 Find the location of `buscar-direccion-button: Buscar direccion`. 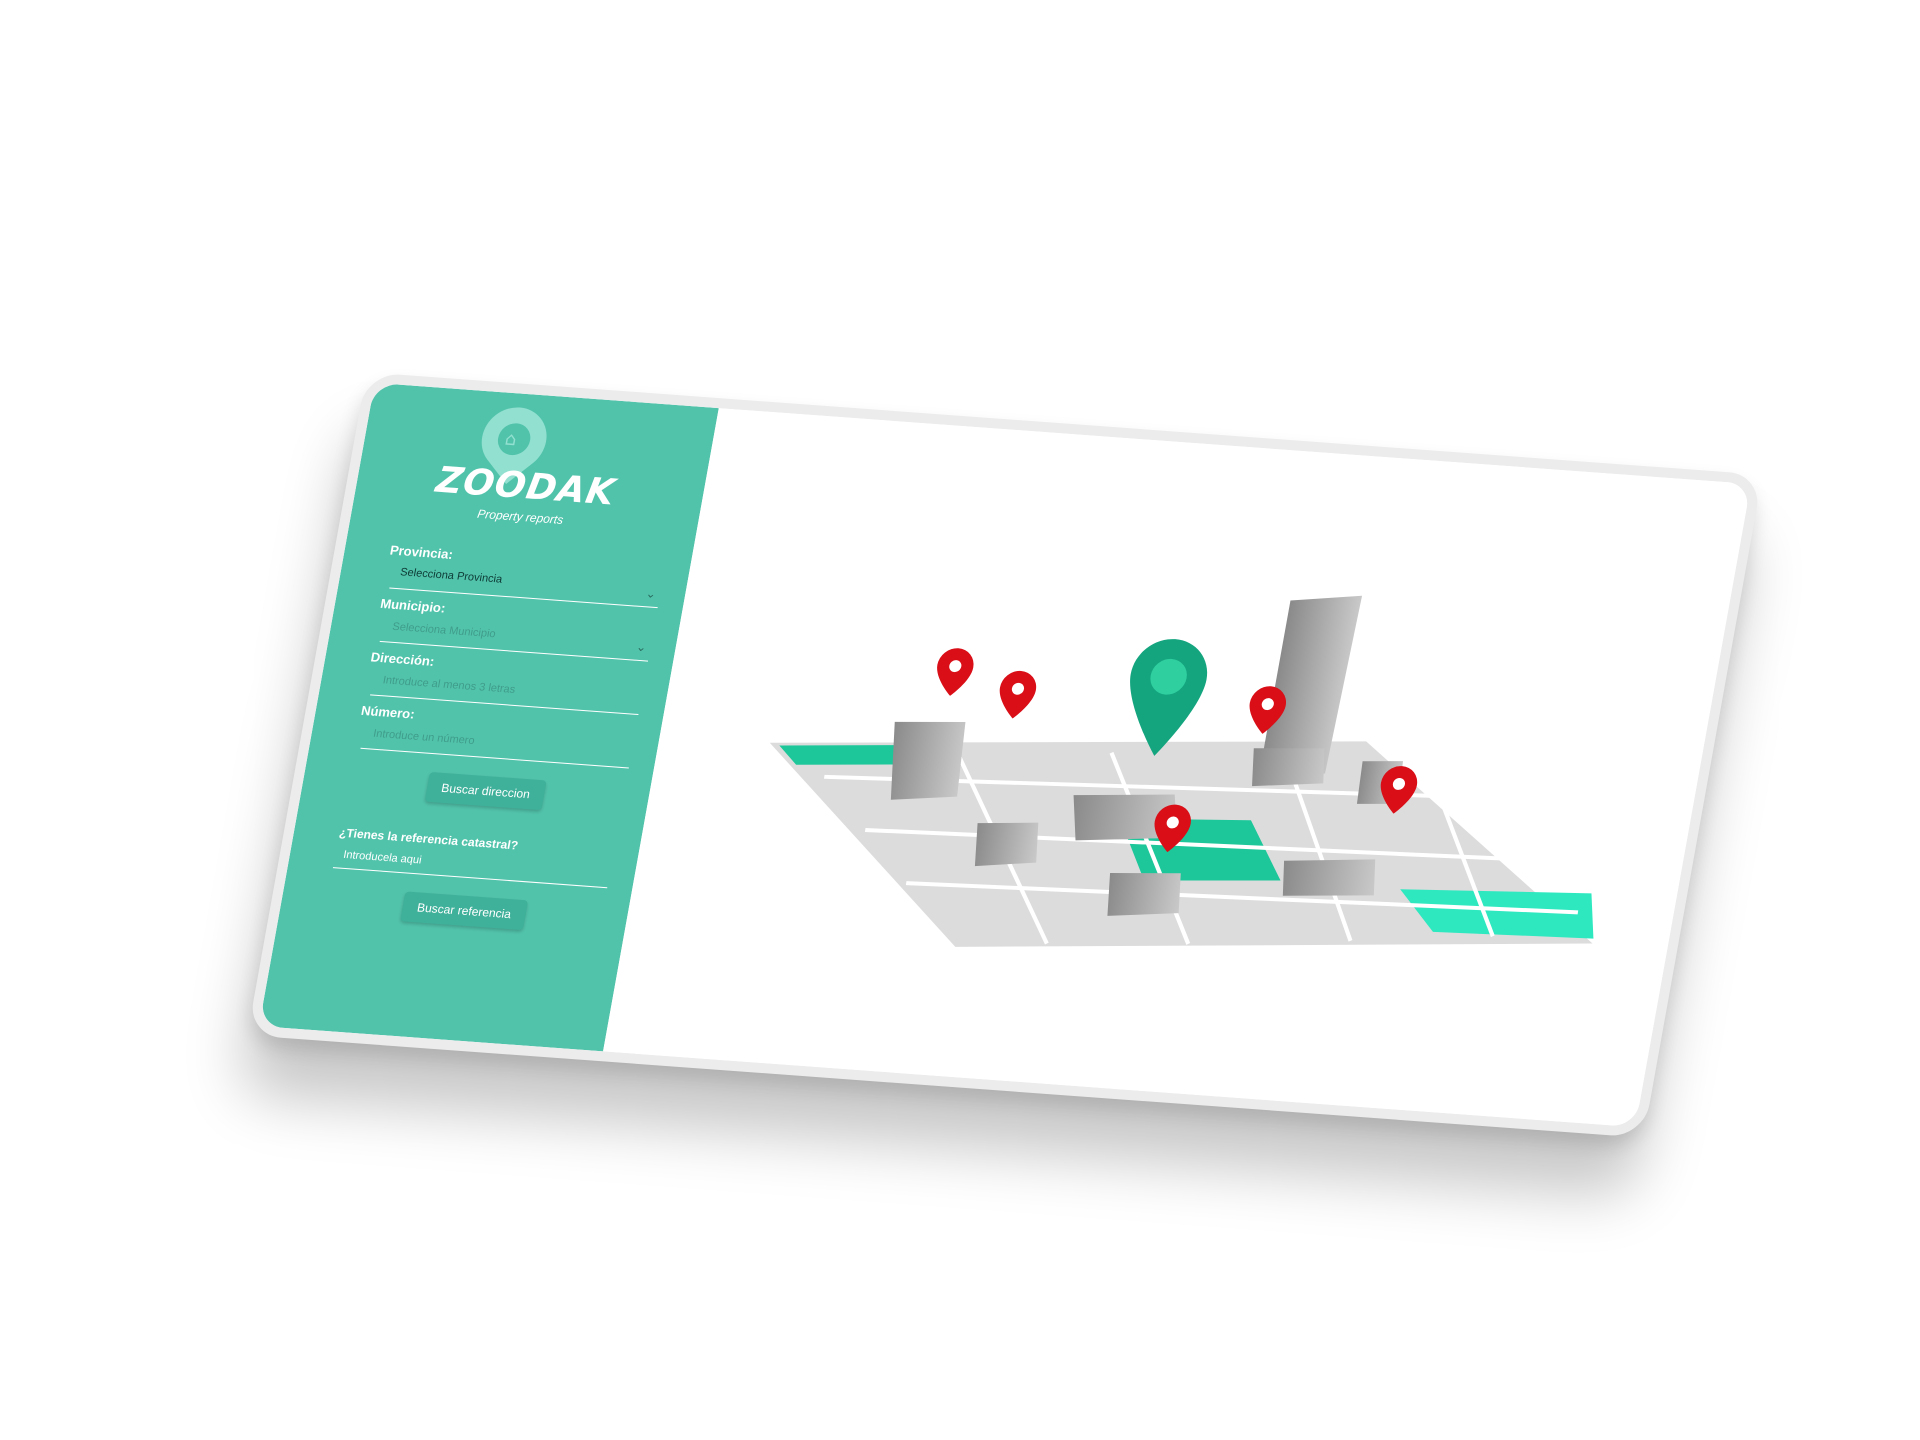

buscar-direccion-button: Buscar direccion is located at coordinates (485, 791).